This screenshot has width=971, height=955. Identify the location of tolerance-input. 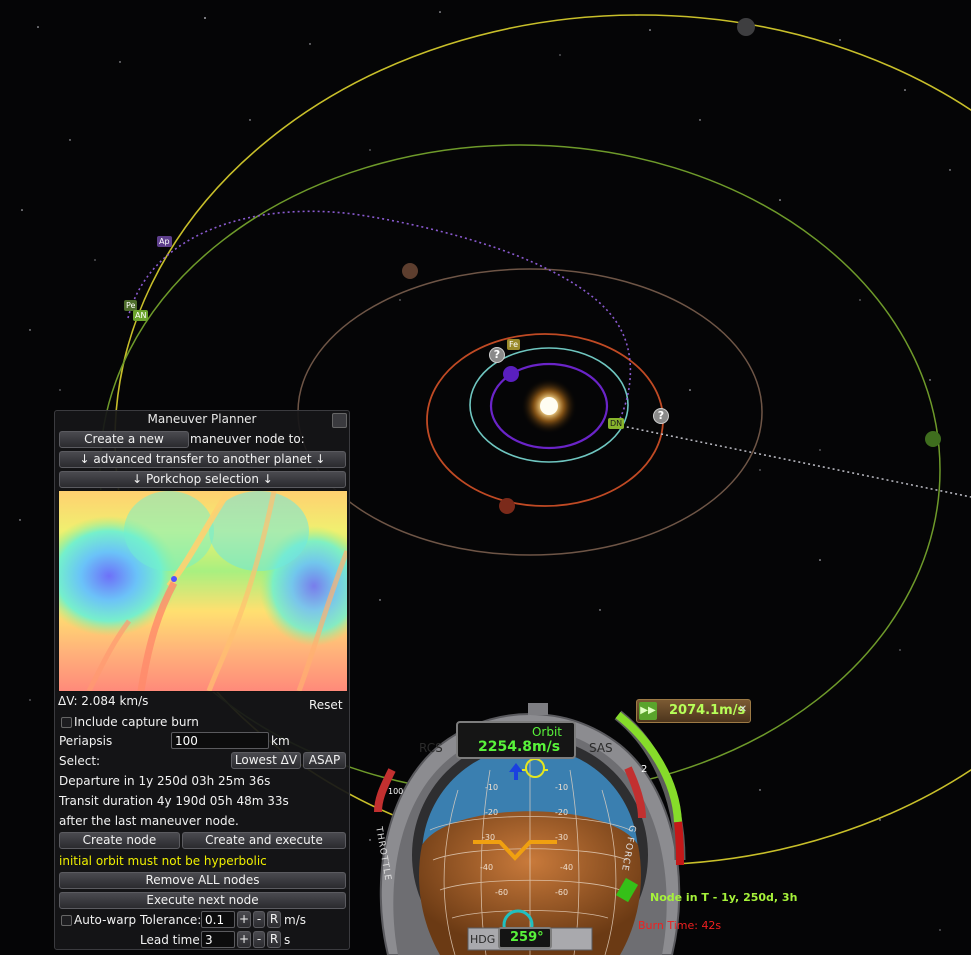
(218, 919).